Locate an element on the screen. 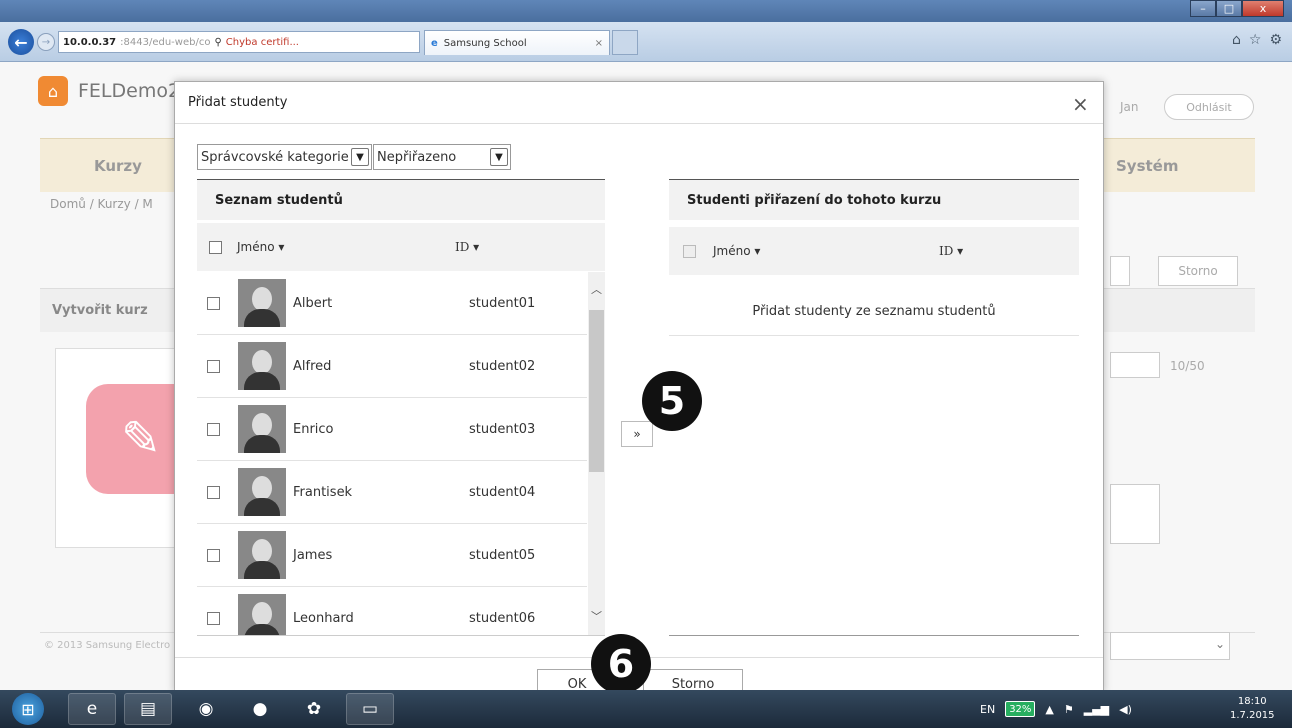 This screenshot has height=728, width=1292. media-player-taskbar-icon: ✿ is located at coordinates (314, 709).